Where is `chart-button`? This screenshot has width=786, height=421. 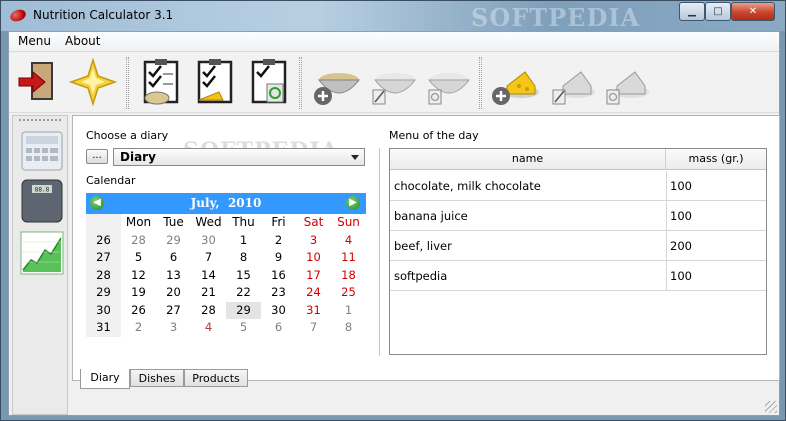
chart-button is located at coordinates (42, 253).